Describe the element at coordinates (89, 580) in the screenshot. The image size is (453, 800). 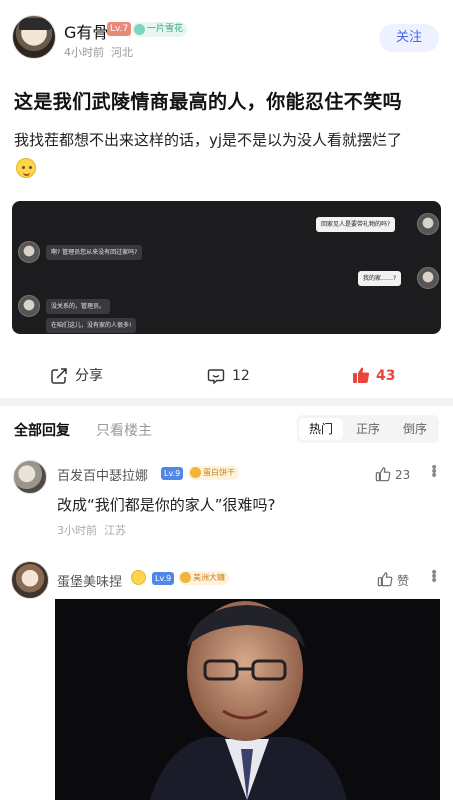
I see `commenter-name: 蛋堡美味捏` at that location.